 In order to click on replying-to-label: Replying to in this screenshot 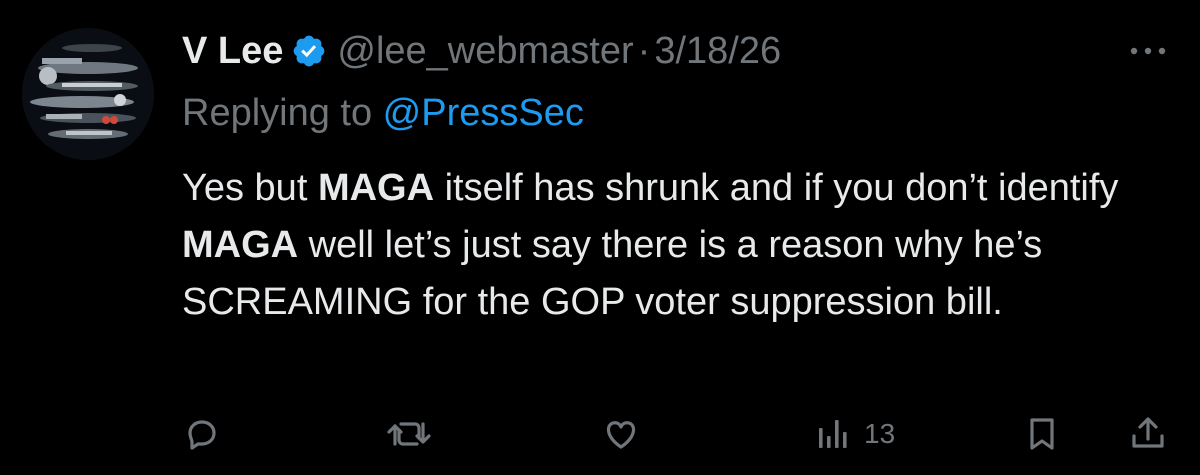, I will do `click(282, 113)`.